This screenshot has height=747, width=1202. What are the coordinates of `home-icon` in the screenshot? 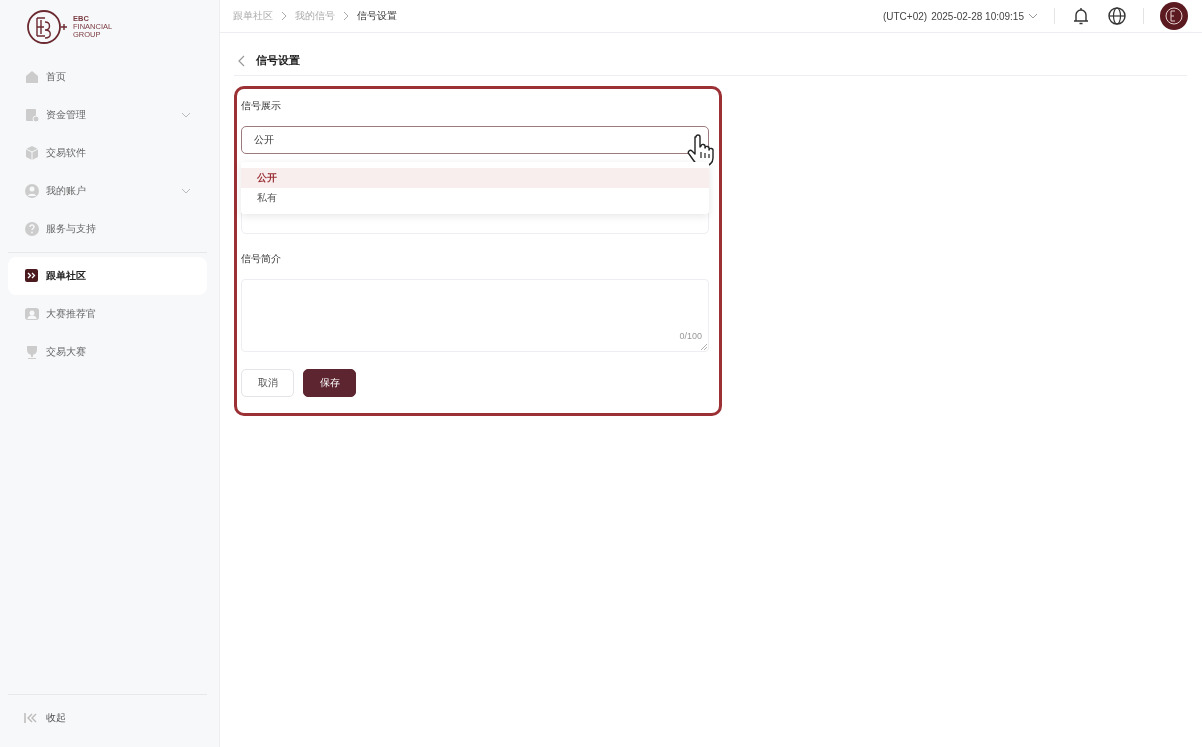 It's located at (32, 77).